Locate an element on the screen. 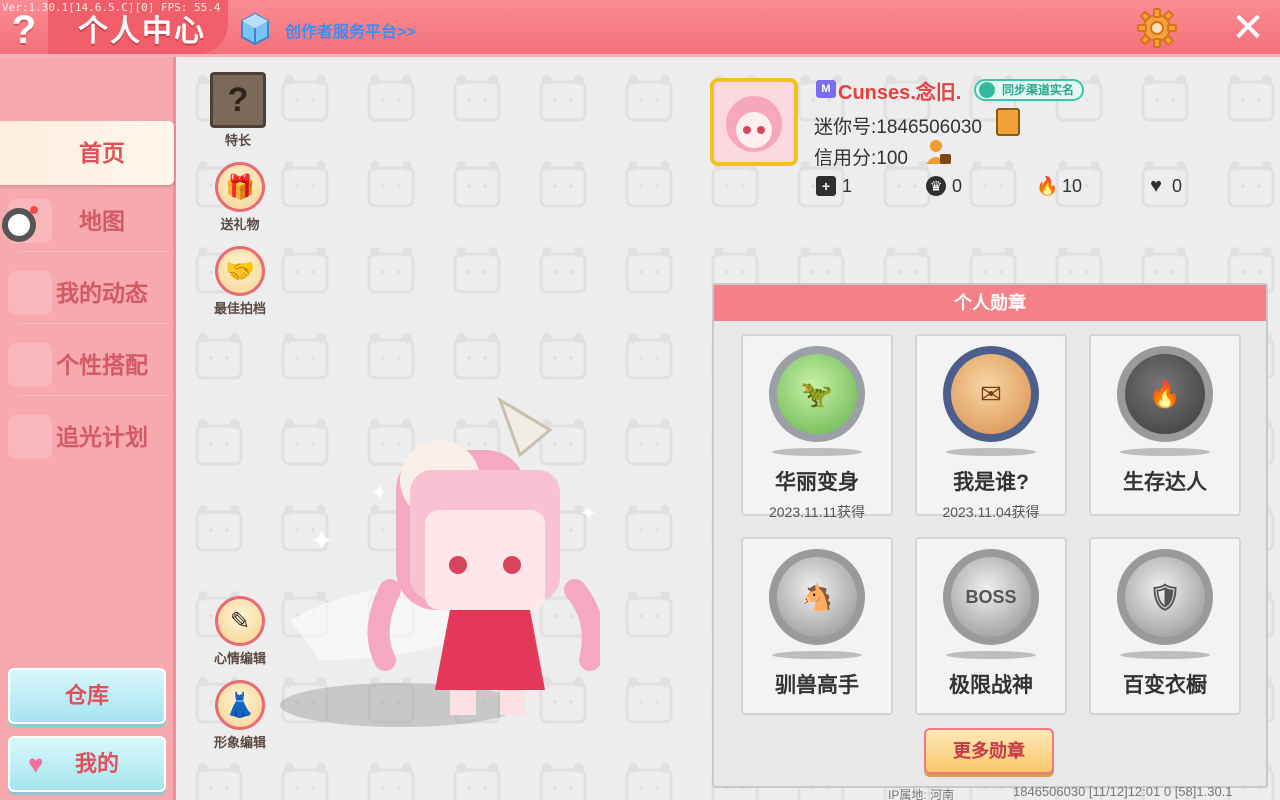 Image resolution: width=1280 pixels, height=800 pixels. copy-icon is located at coordinates (1008, 122).